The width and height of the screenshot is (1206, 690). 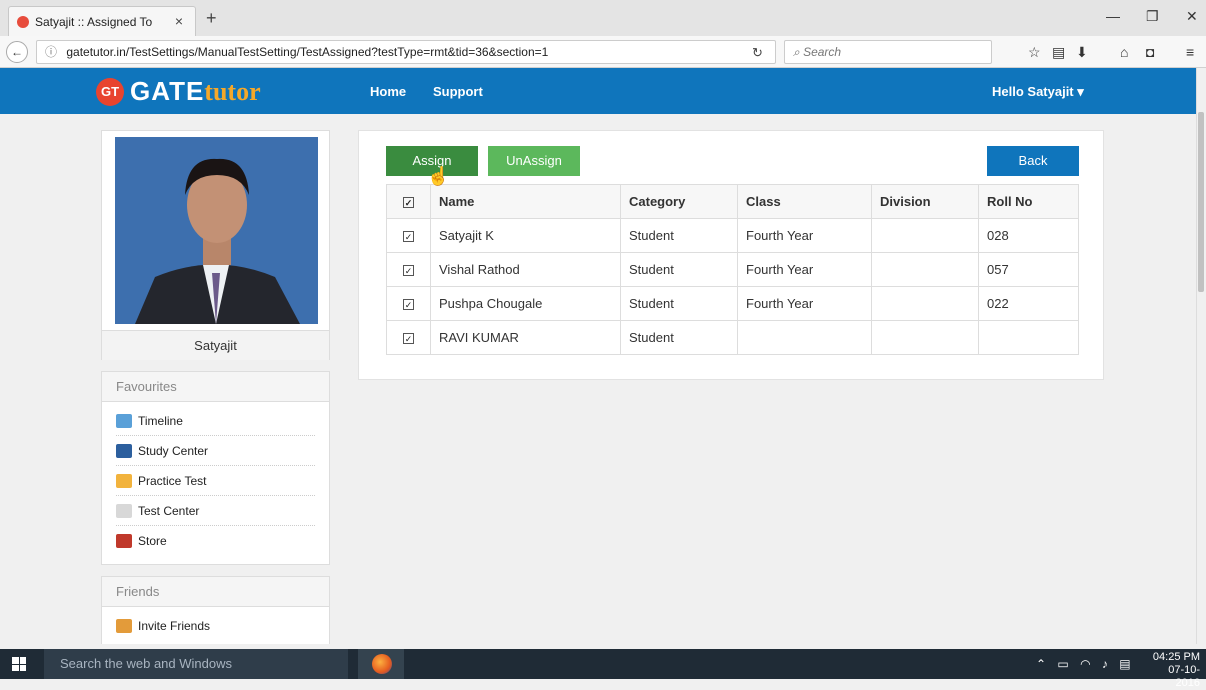 I want to click on gatetutor-logo: GT GATE tutor, so click(x=178, y=91).